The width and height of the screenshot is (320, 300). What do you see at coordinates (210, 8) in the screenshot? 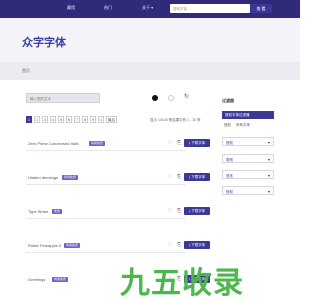
I see `search-input: 搜索字体` at bounding box center [210, 8].